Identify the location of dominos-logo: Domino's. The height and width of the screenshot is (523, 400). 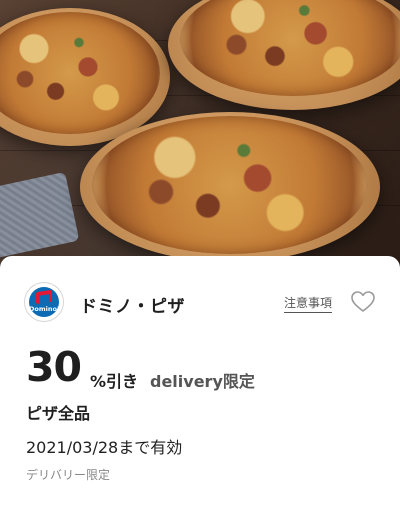
(44, 302).